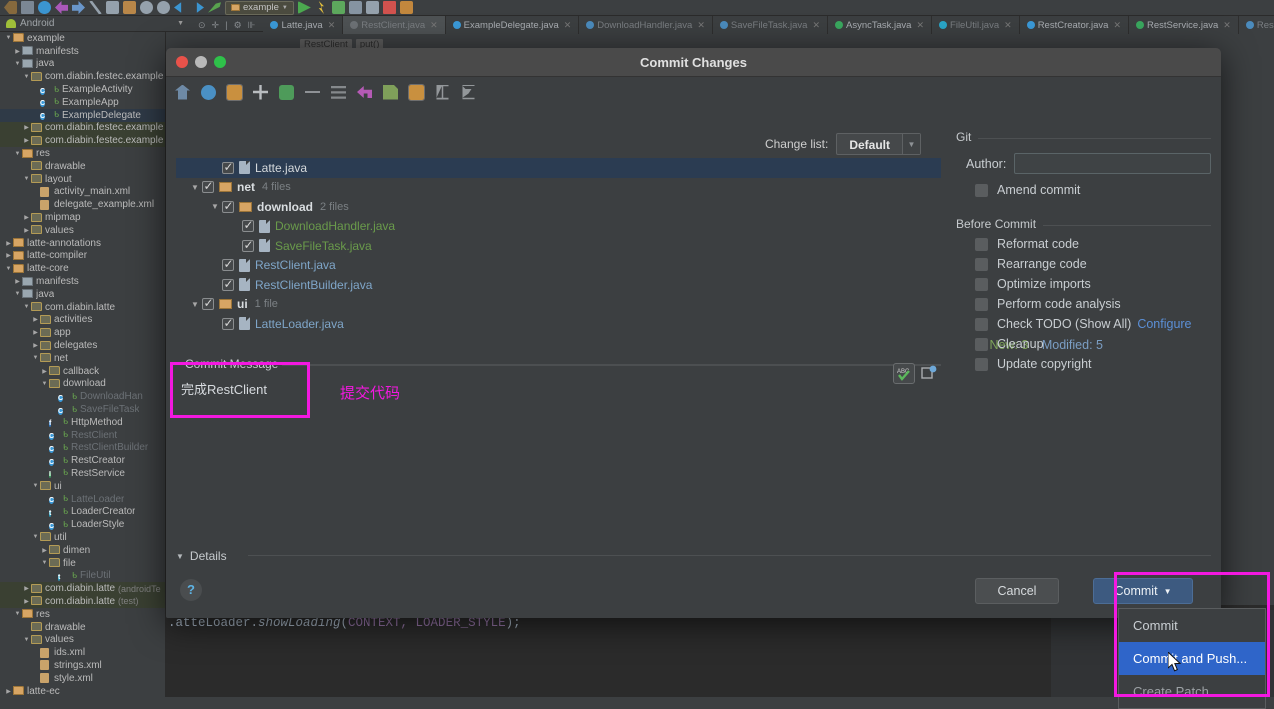  What do you see at coordinates (286, 92) in the screenshot?
I see `move-to-changelist-icon` at bounding box center [286, 92].